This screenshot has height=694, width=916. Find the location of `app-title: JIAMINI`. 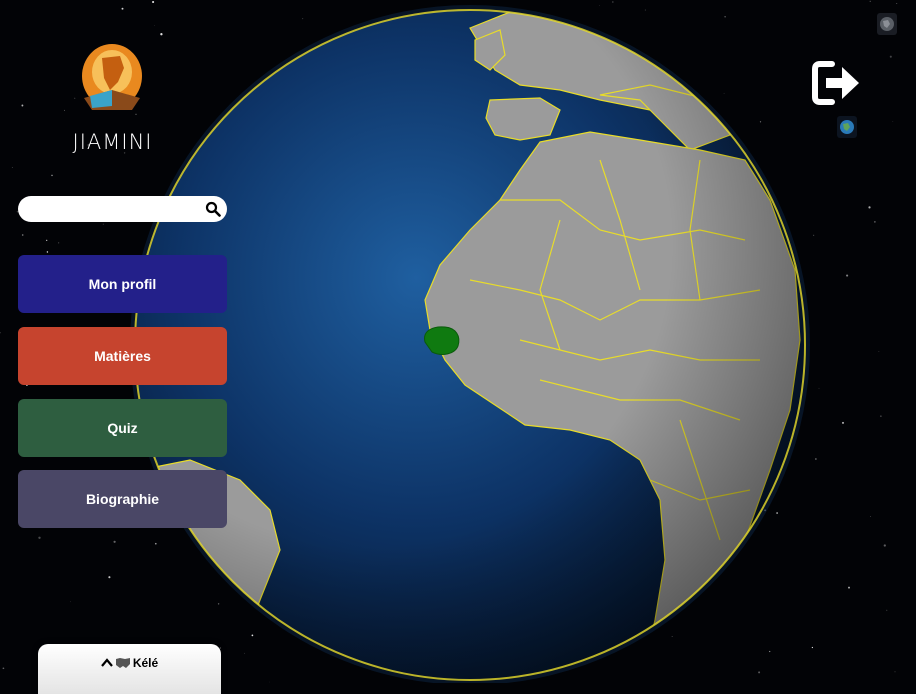

app-title: JIAMINI is located at coordinates (112, 142).